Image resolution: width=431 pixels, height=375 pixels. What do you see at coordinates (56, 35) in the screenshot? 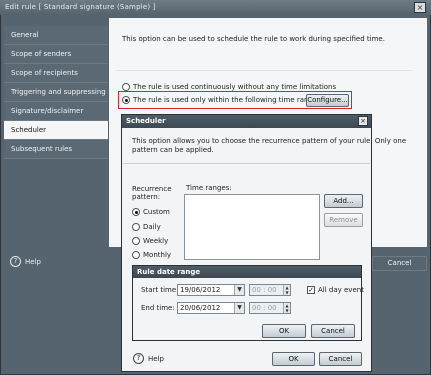
I see `sidebar-item-general: General` at bounding box center [56, 35].